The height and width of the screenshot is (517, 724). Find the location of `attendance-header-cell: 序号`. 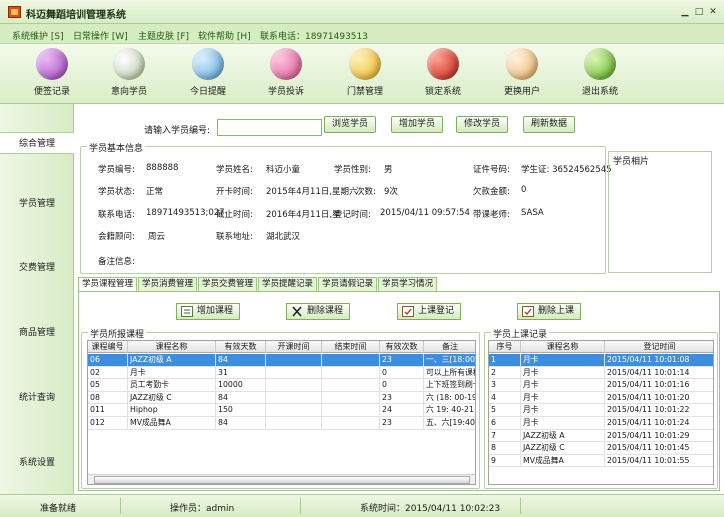

attendance-header-cell: 序号 is located at coordinates (505, 347).